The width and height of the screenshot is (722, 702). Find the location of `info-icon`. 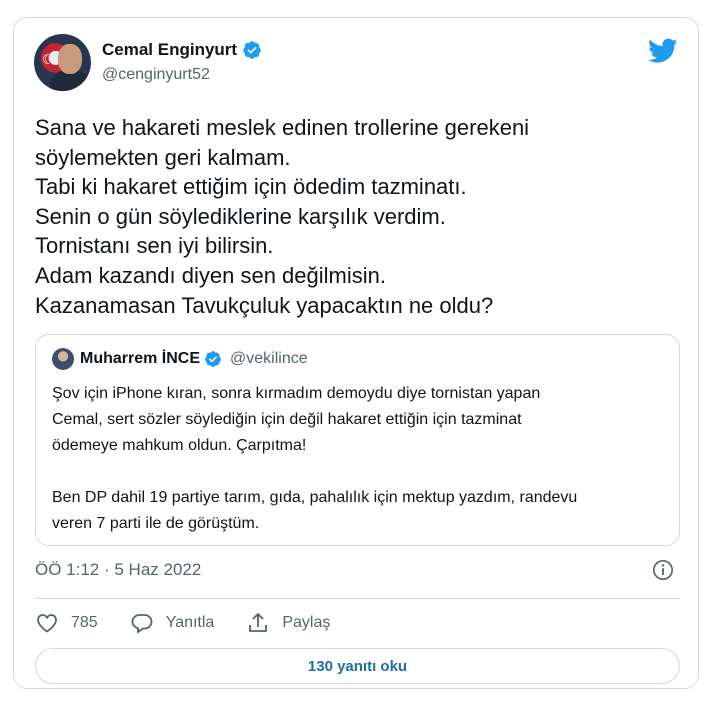

info-icon is located at coordinates (663, 570).